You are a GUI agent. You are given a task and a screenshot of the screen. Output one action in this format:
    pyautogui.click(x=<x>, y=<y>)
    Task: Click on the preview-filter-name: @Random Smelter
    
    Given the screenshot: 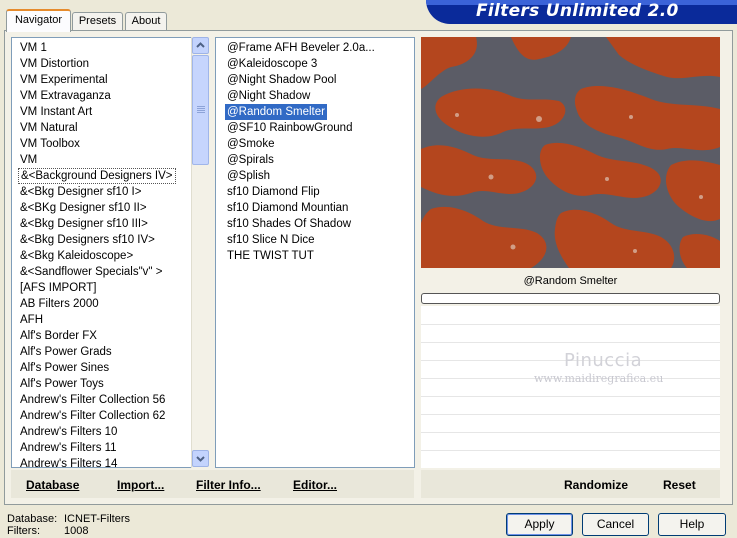 What is the action you would take?
    pyautogui.click(x=570, y=281)
    